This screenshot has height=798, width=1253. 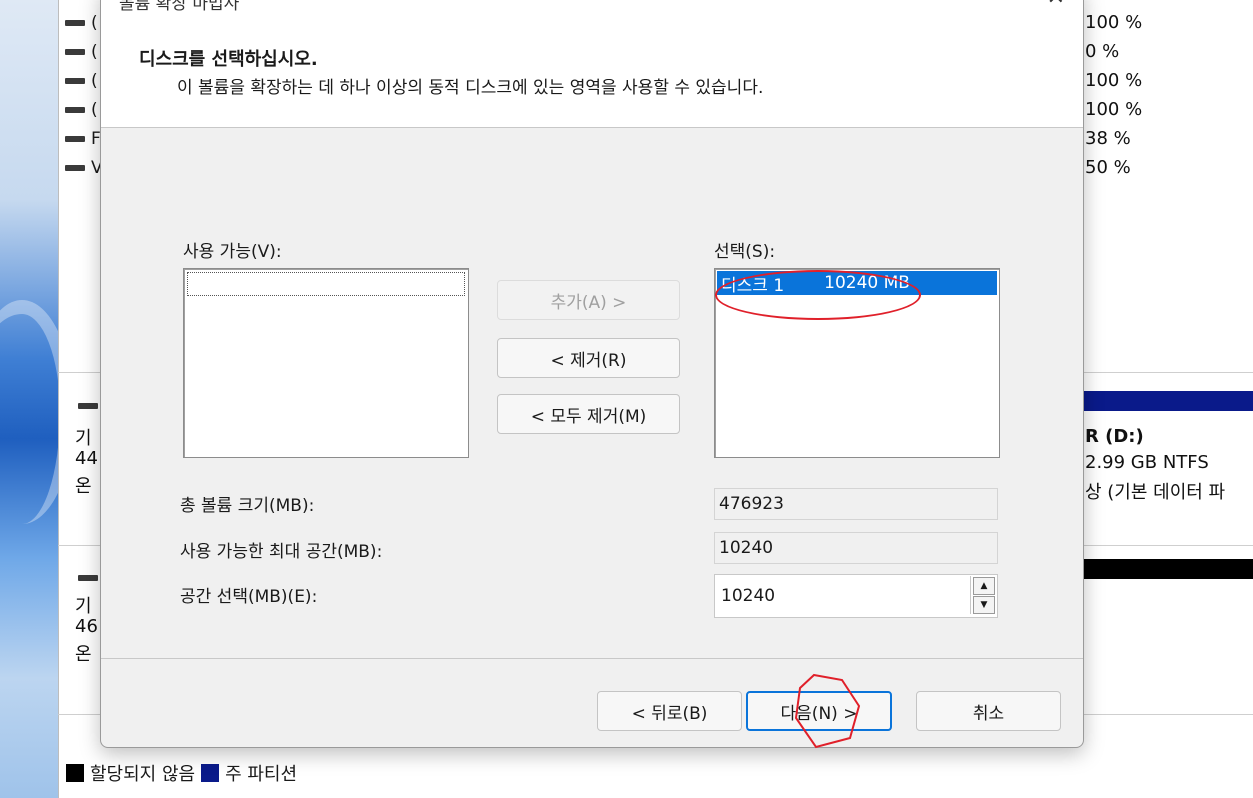 I want to click on total-size-label: 총 볼륨 크기(MB):, so click(x=247, y=506).